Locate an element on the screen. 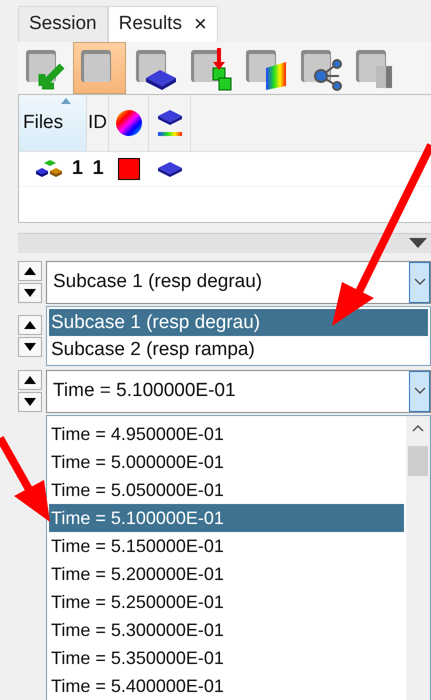 The width and height of the screenshot is (431, 700). time-option: Time = 4.950000E-01 is located at coordinates (226, 434).